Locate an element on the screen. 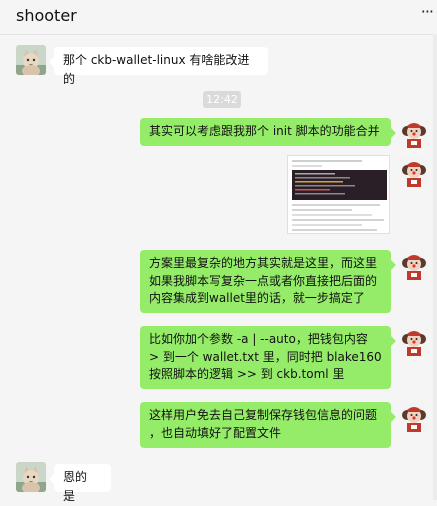 This screenshot has height=506, width=437. message-bubble: 那个 ckb-wallet-linux 有啥能改进的 is located at coordinates (158, 66).